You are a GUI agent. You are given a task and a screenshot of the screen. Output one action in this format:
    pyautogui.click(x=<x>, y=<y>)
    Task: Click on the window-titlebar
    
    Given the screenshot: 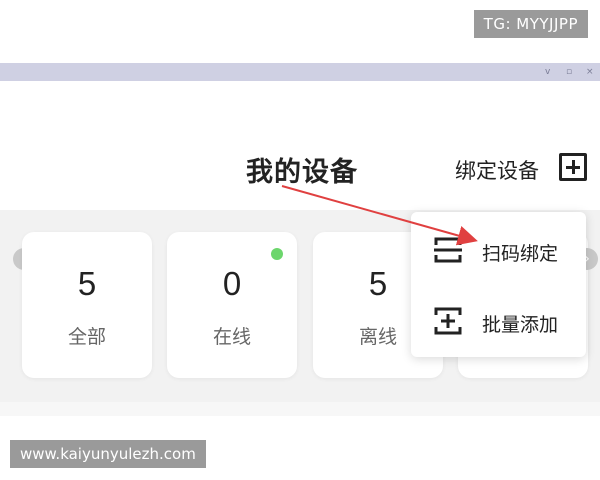 What is the action you would take?
    pyautogui.click(x=300, y=72)
    